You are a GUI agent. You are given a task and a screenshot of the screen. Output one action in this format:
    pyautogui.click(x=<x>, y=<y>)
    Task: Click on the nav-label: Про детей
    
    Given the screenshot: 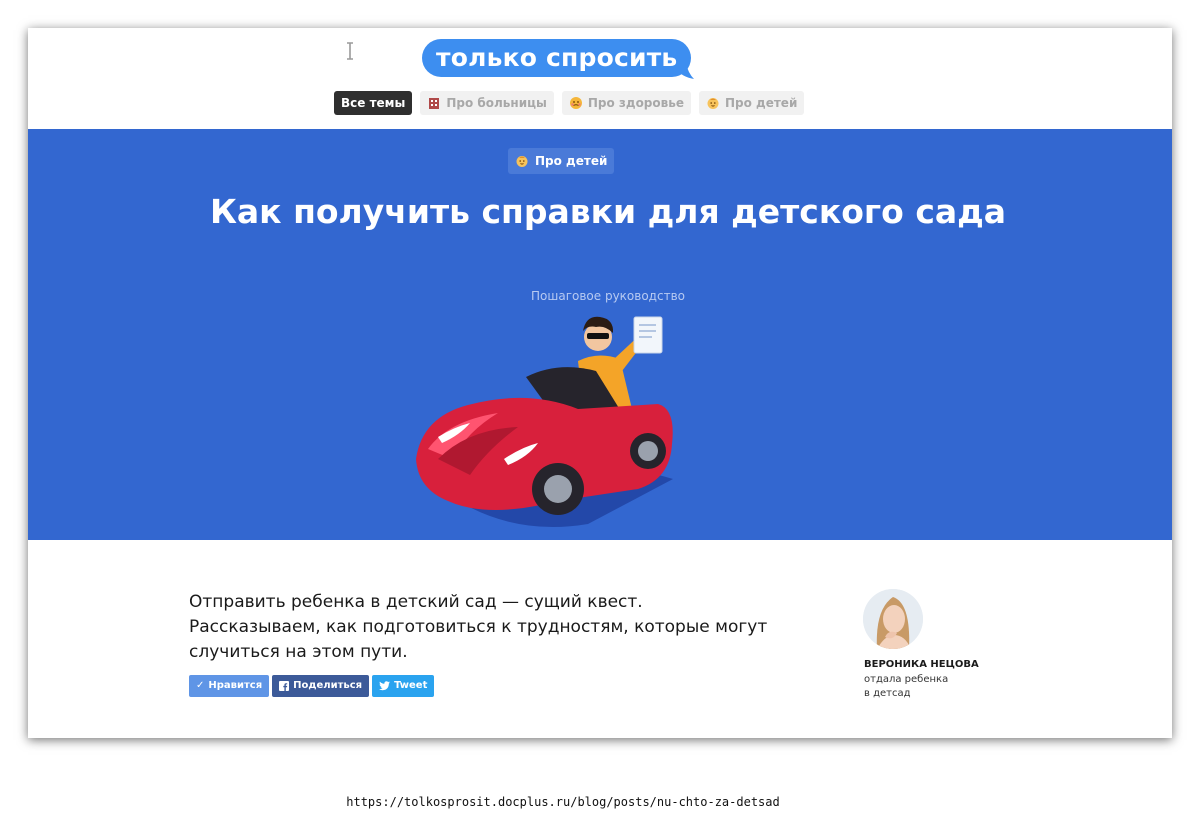 What is the action you would take?
    pyautogui.click(x=761, y=103)
    